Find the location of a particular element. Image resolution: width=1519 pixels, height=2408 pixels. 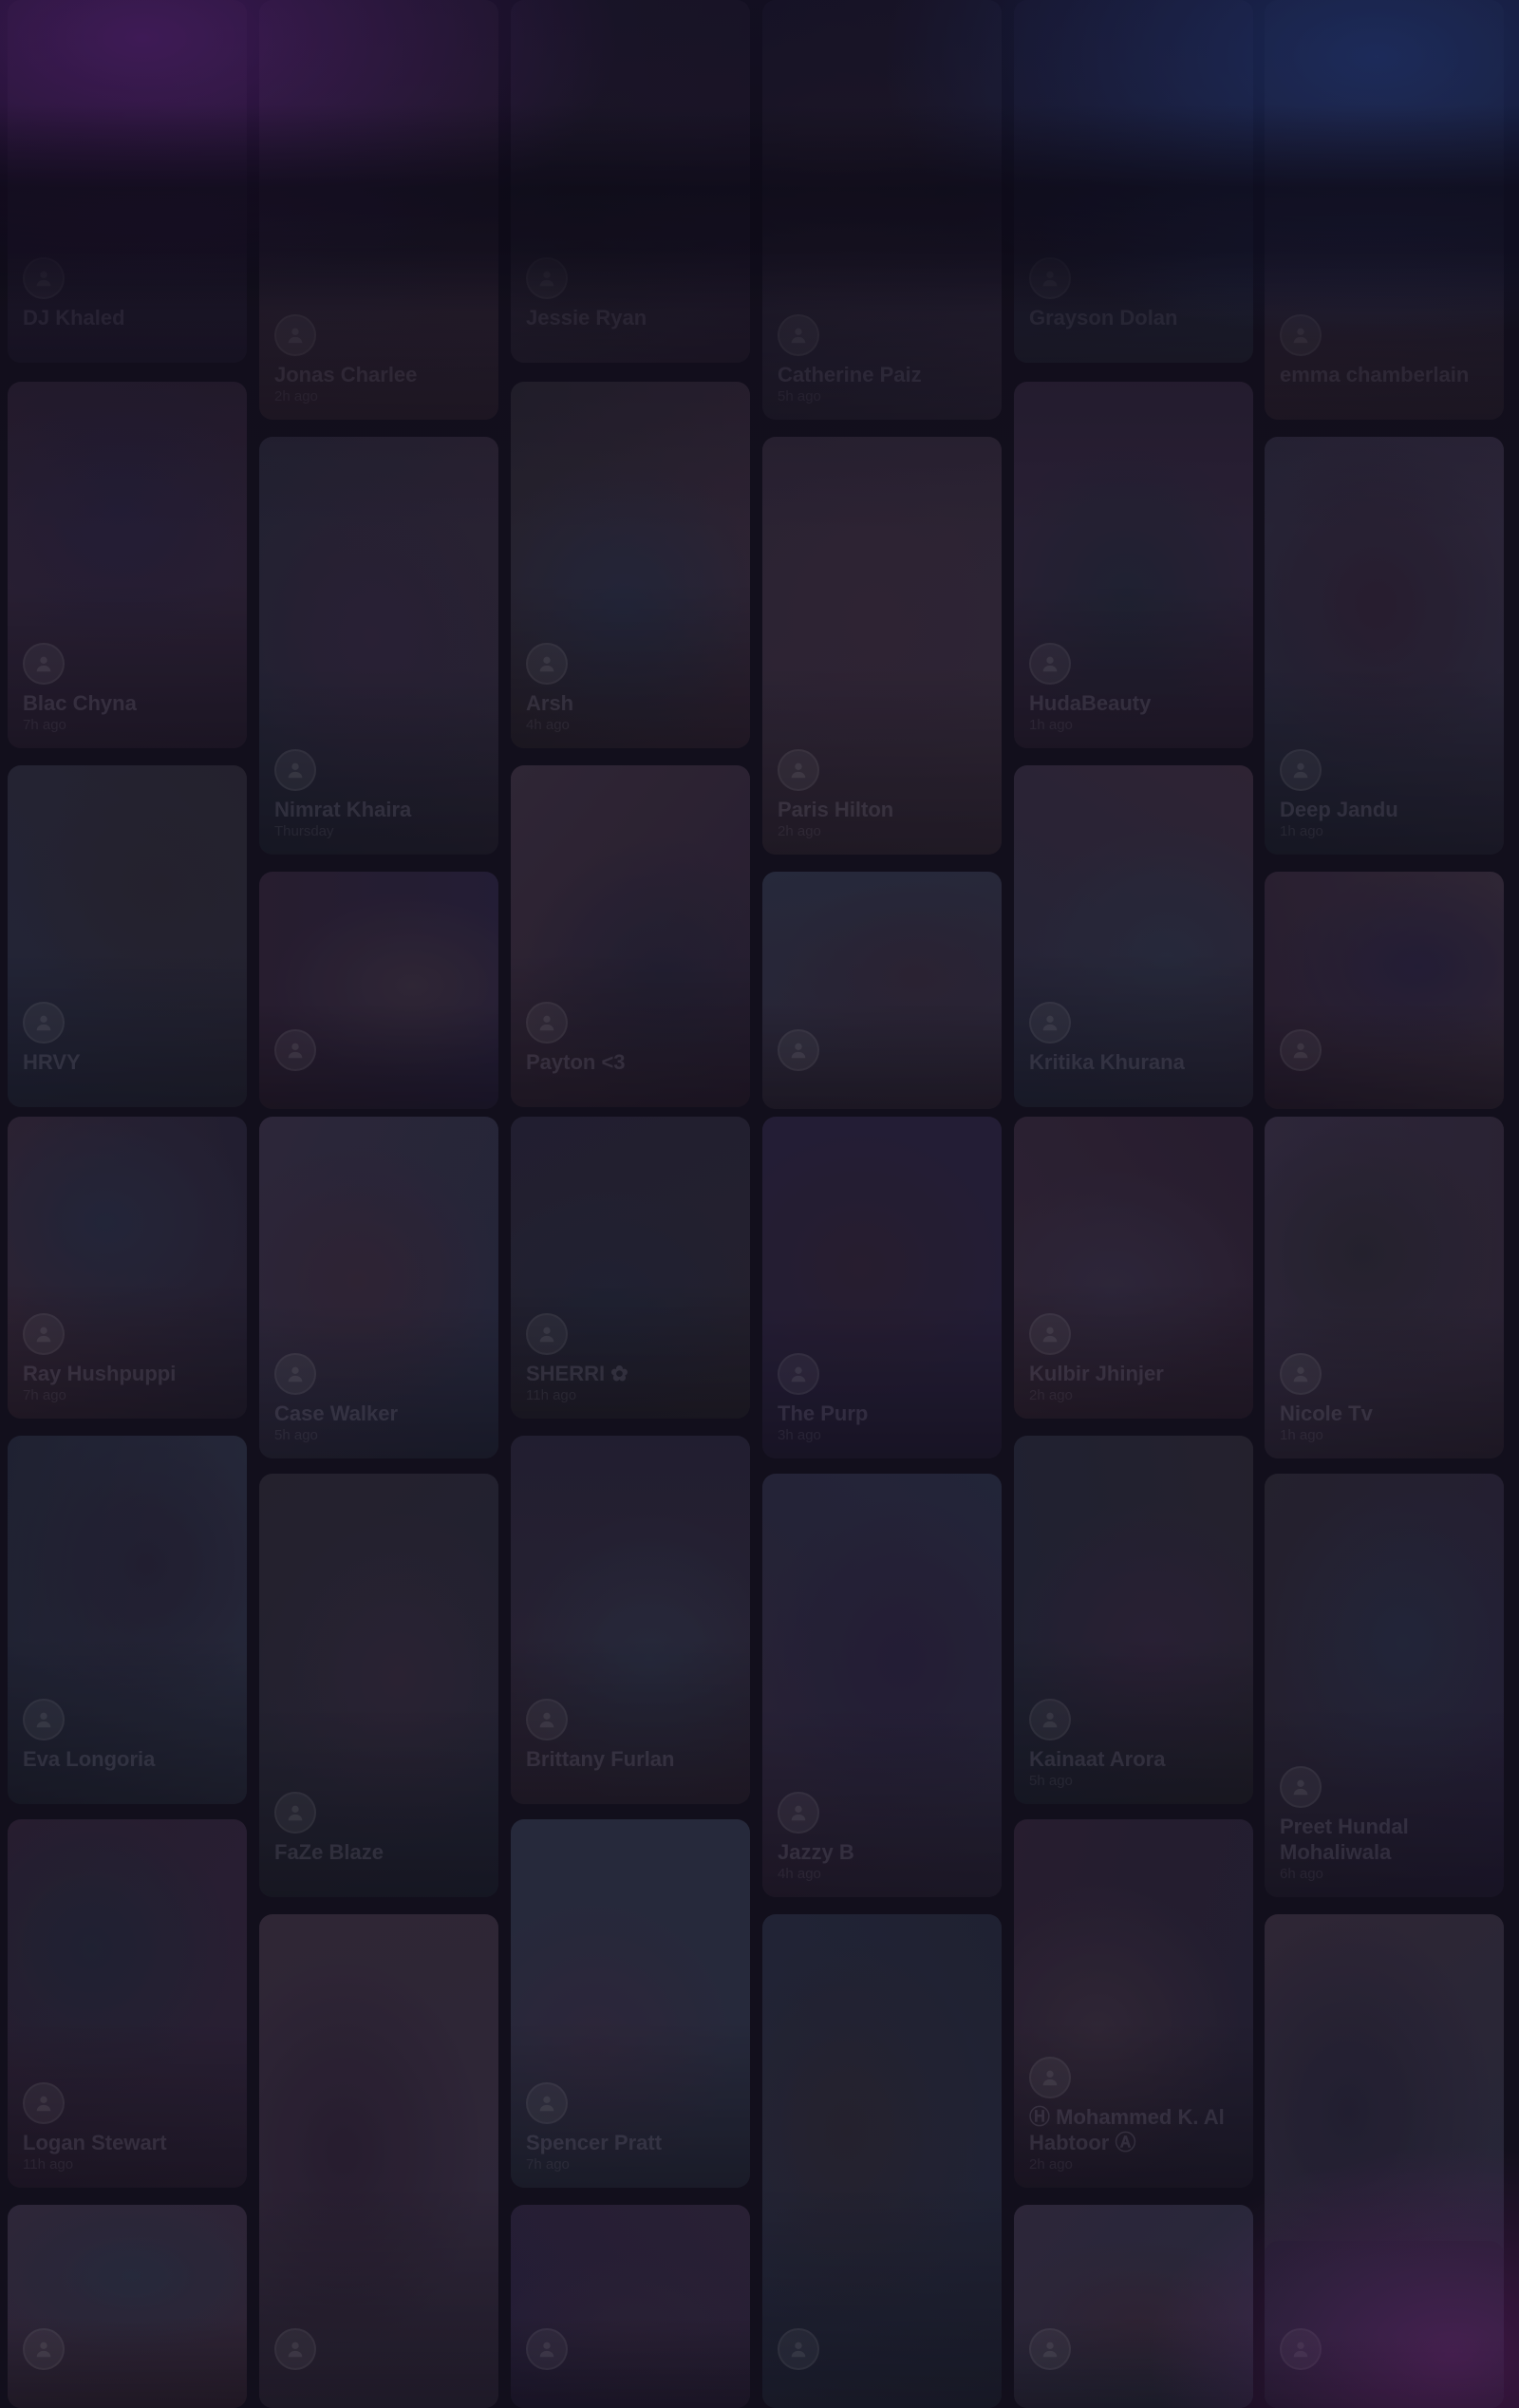

story-card: Kainaat Arora 5h ago is located at coordinates (1133, 1620).